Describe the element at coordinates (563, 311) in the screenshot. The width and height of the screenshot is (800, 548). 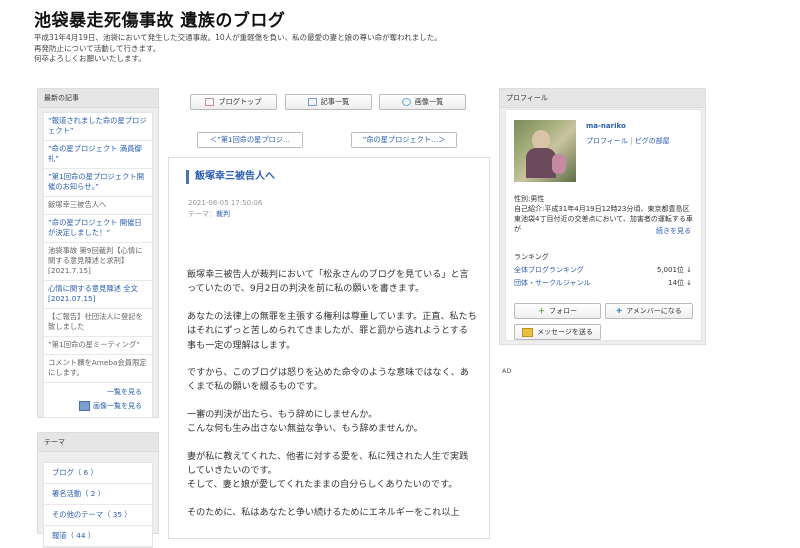
I see `follow-label: フォロー` at that location.